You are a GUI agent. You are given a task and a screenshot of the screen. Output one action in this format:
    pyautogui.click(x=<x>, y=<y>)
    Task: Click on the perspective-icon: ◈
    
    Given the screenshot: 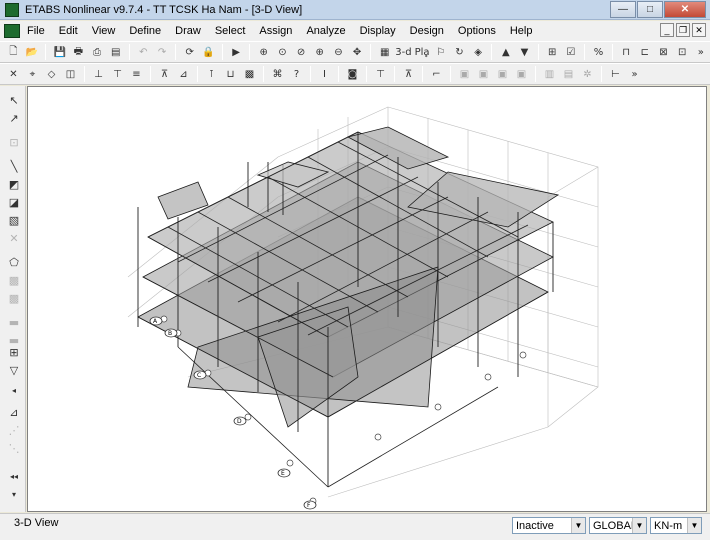 What is the action you would take?
    pyautogui.click(x=478, y=52)
    